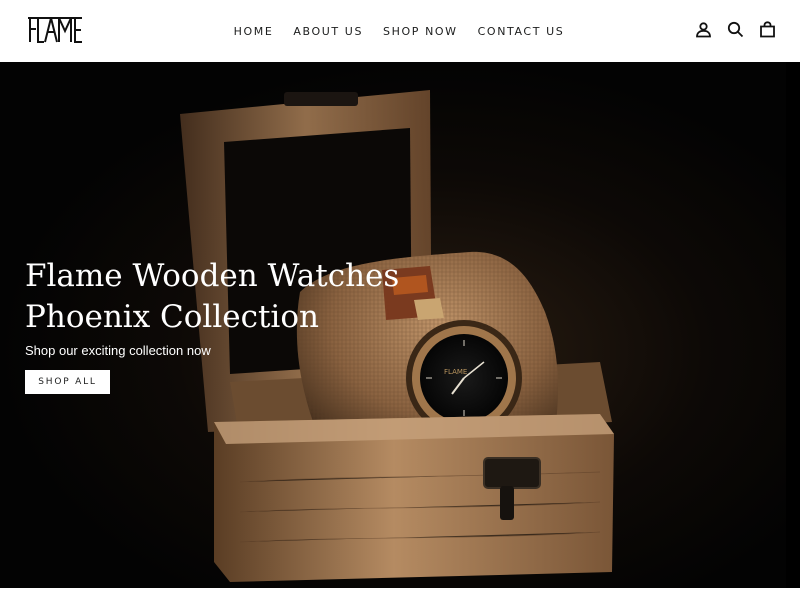 Image resolution: width=800 pixels, height=600 pixels. I want to click on header-icons, so click(735, 29).